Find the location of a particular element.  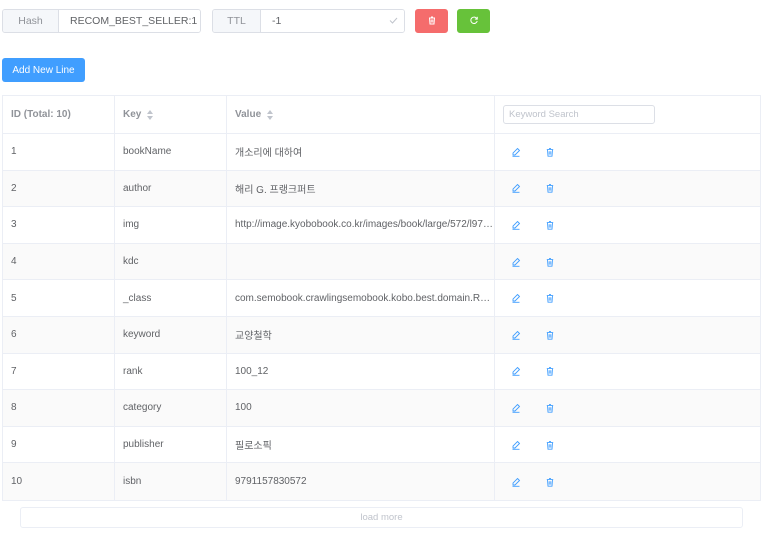

row-id: 10 is located at coordinates (17, 482).